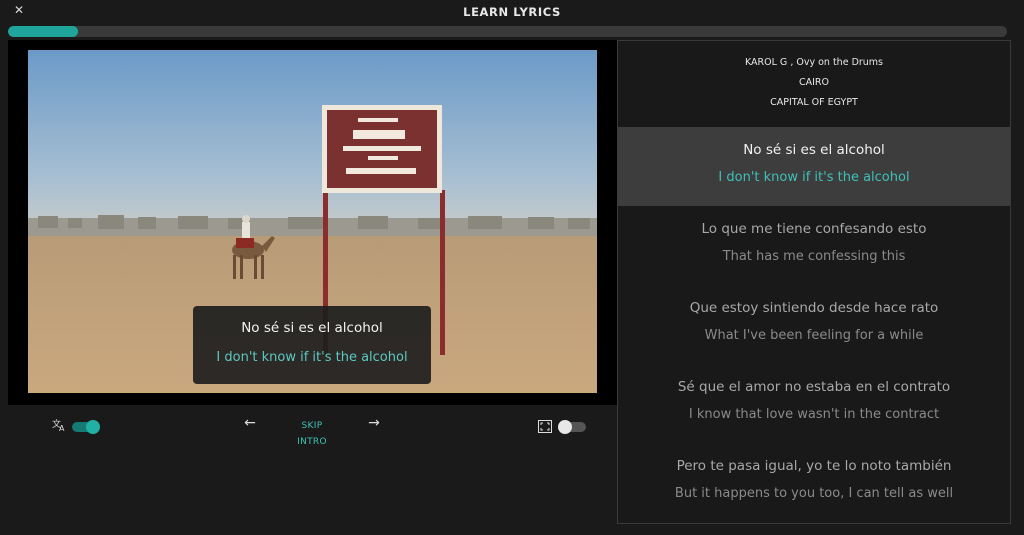  I want to click on location-name: CAIRO, so click(813, 82).